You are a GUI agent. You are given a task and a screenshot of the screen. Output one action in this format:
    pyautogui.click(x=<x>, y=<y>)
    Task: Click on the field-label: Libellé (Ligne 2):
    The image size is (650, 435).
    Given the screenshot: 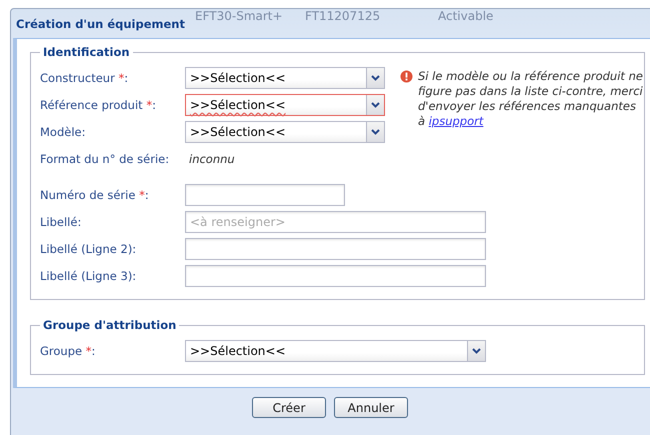 What is the action you would take?
    pyautogui.click(x=89, y=249)
    